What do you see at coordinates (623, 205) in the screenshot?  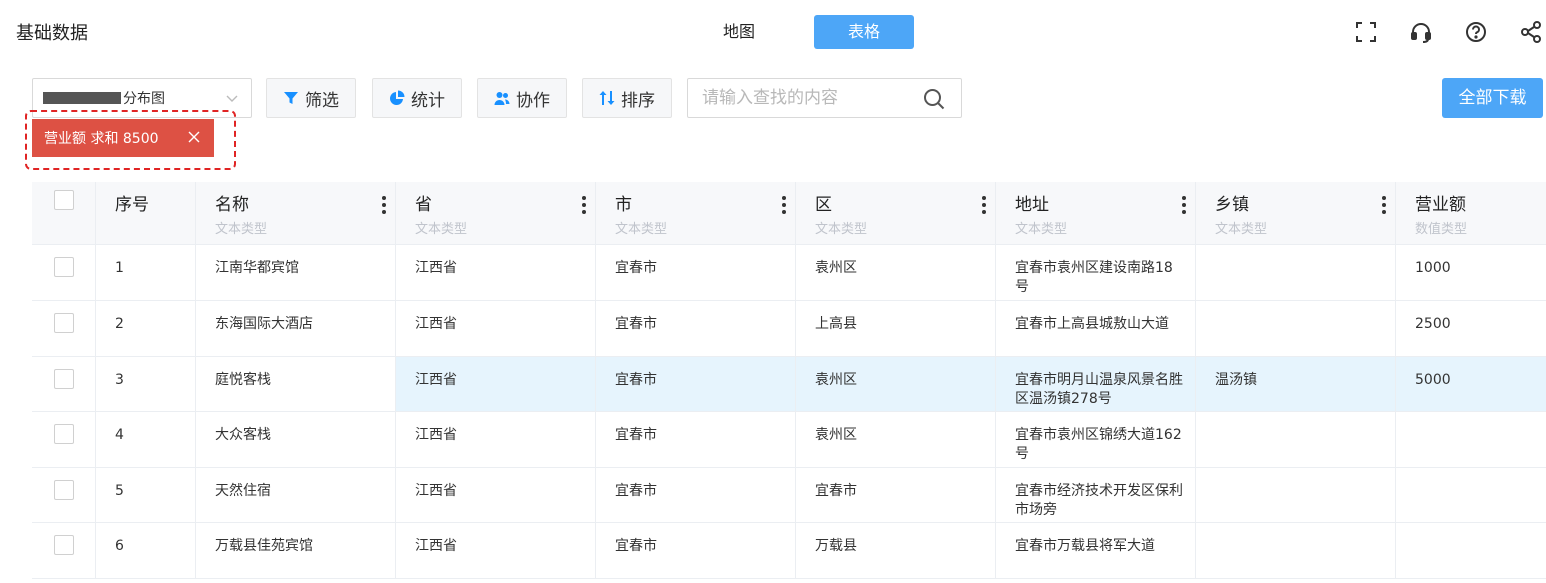 I see `column-title: 市` at bounding box center [623, 205].